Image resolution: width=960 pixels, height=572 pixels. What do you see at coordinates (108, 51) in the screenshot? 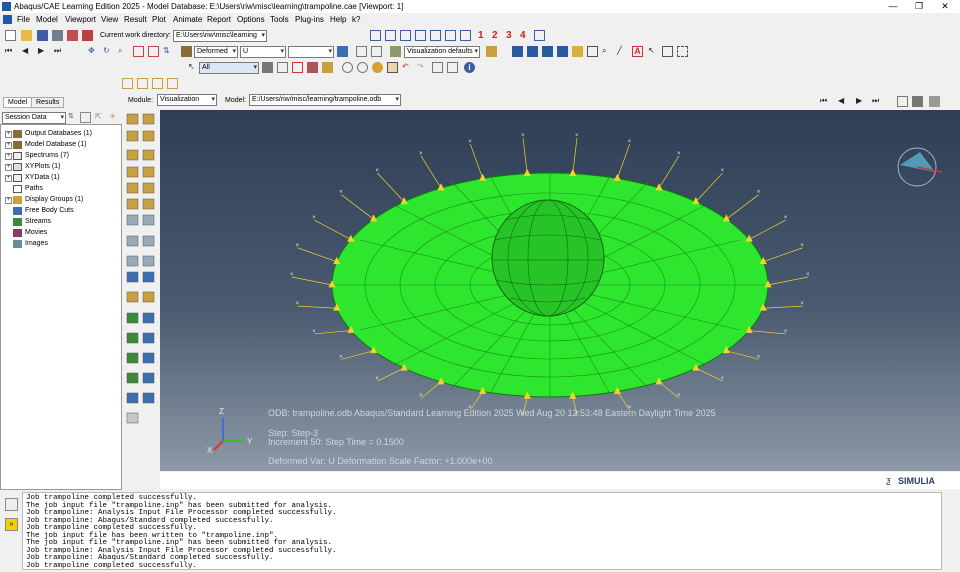
I see `rotate-icon: ↻` at bounding box center [108, 51].